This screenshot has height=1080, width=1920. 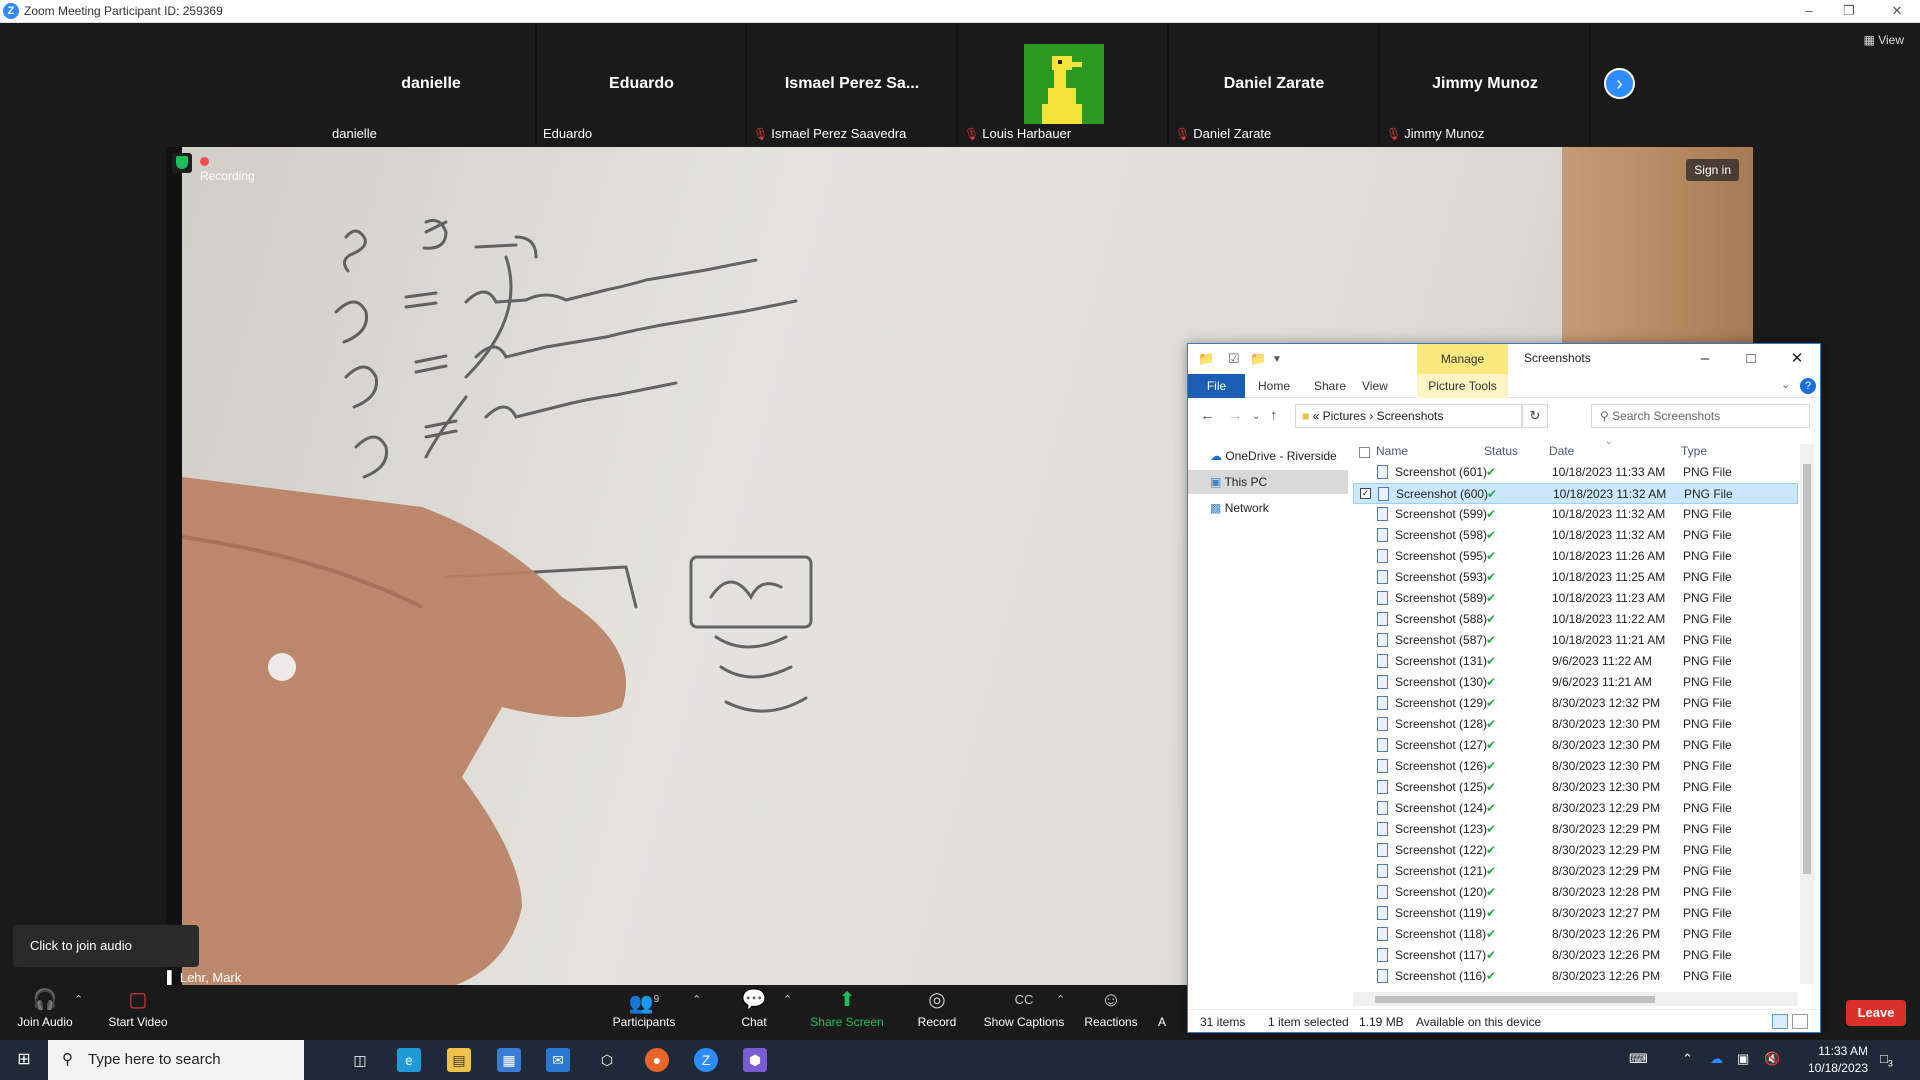 I want to click on help-icon: ?, so click(x=1808, y=386).